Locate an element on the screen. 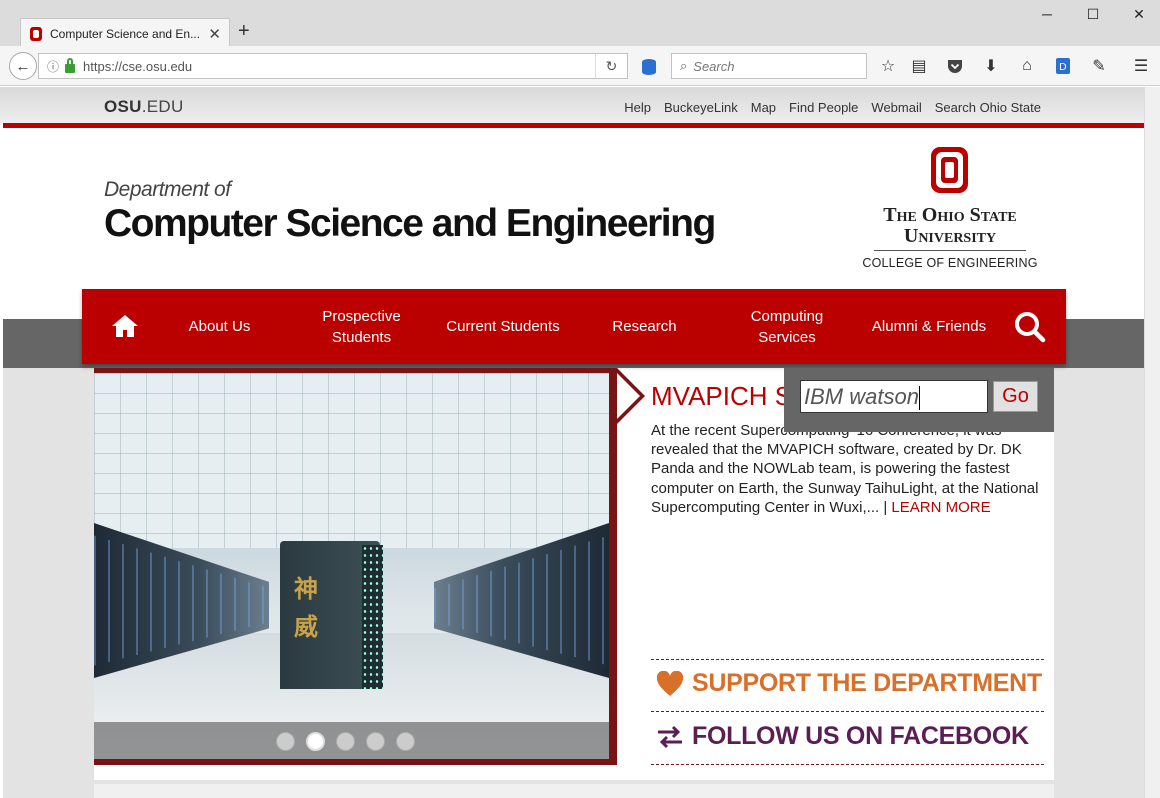 The image size is (1160, 798). url-bar: ⓘ https://cse.osu.edu ↻ is located at coordinates (333, 66).